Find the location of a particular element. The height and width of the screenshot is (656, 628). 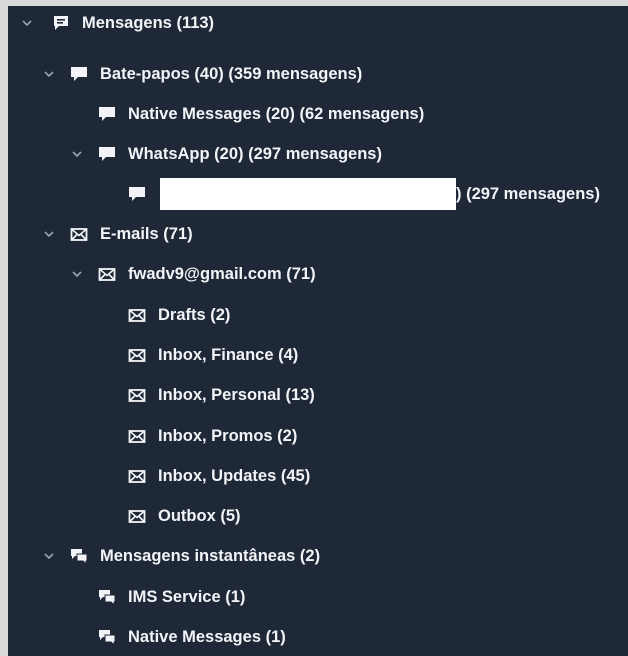

tree-node-mensagens: Mensagens (113) is located at coordinates (318, 24).